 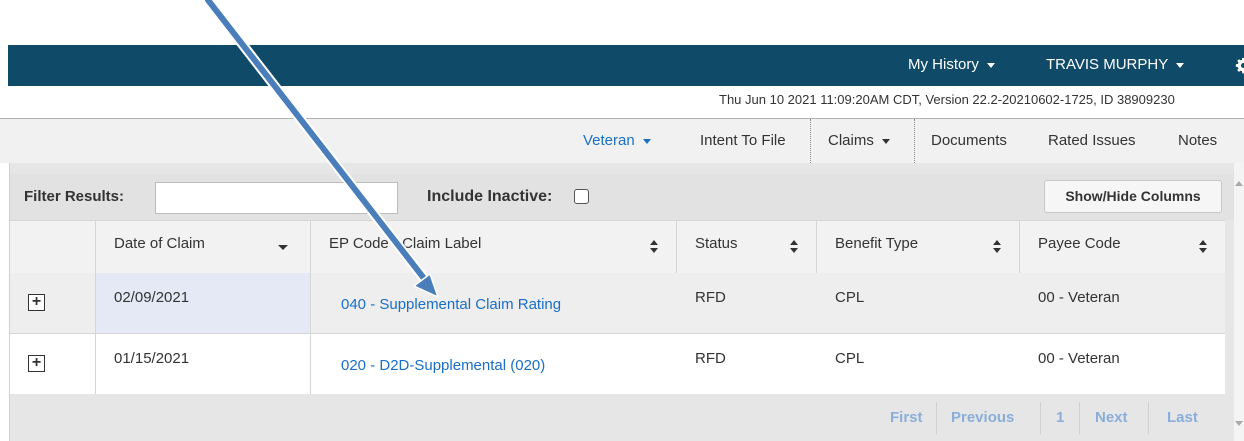 I want to click on user-name: TRAVIS MURPHY, so click(x=1107, y=64).